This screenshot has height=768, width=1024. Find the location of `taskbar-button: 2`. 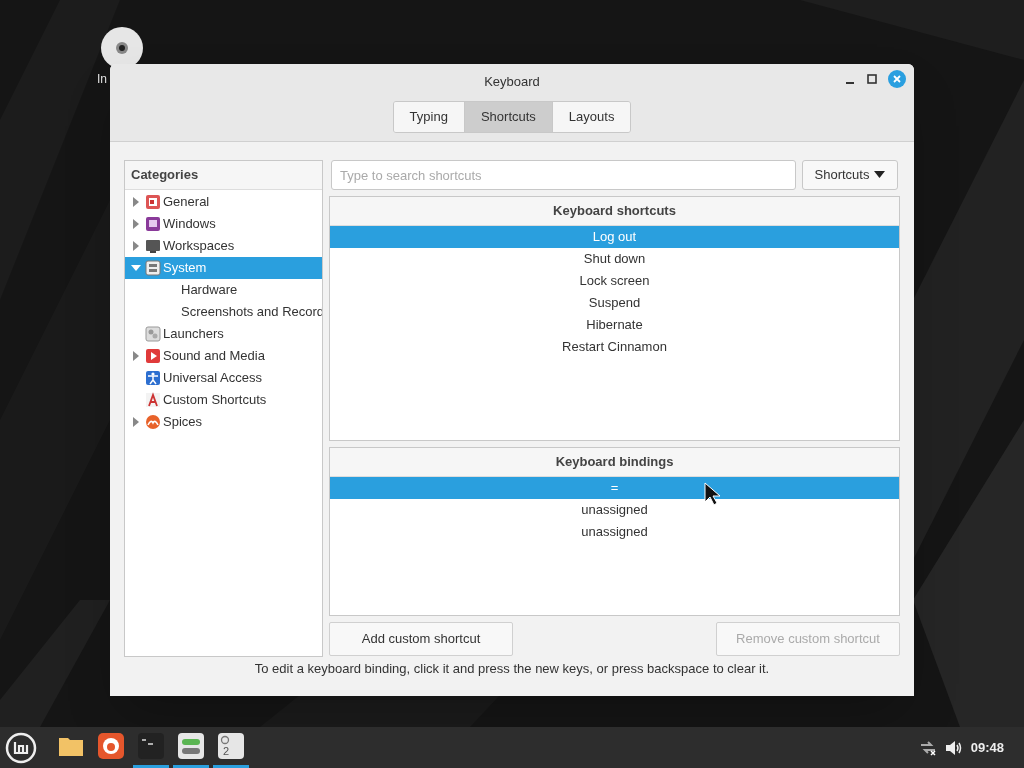

taskbar-button: 2 is located at coordinates (231, 747).